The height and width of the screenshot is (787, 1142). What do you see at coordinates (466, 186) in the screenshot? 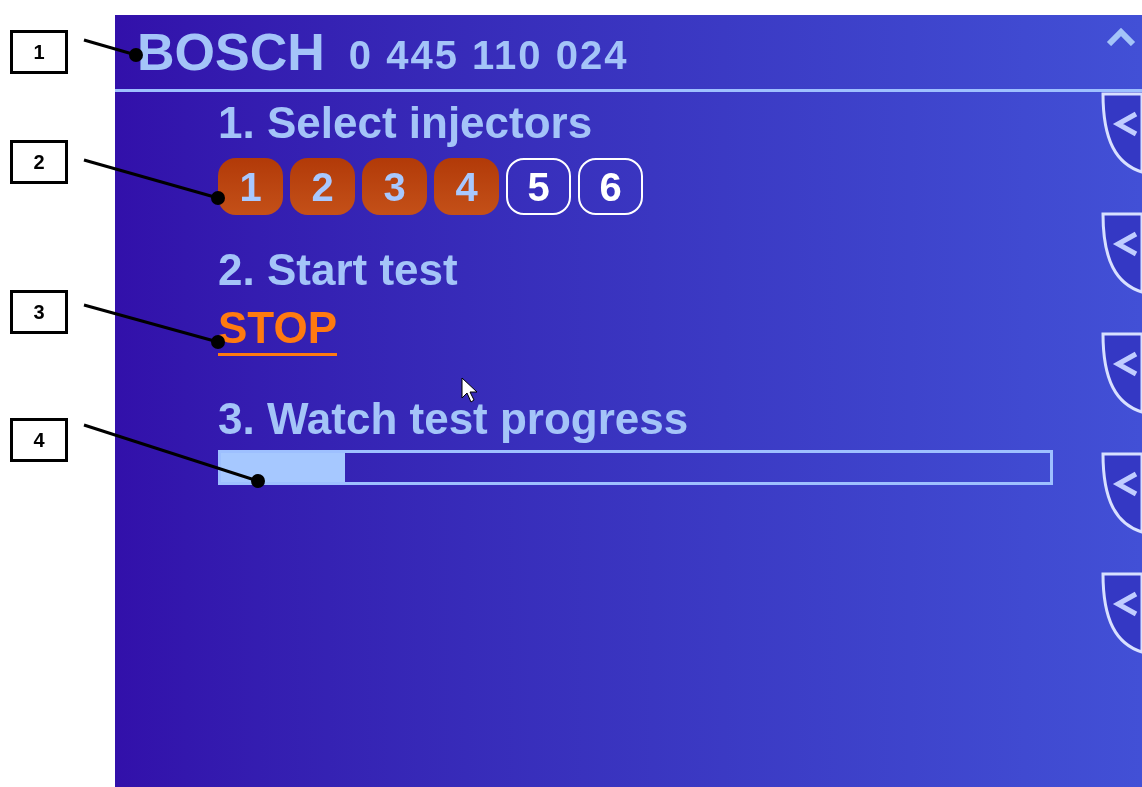
I see `injector-button: 4` at bounding box center [466, 186].